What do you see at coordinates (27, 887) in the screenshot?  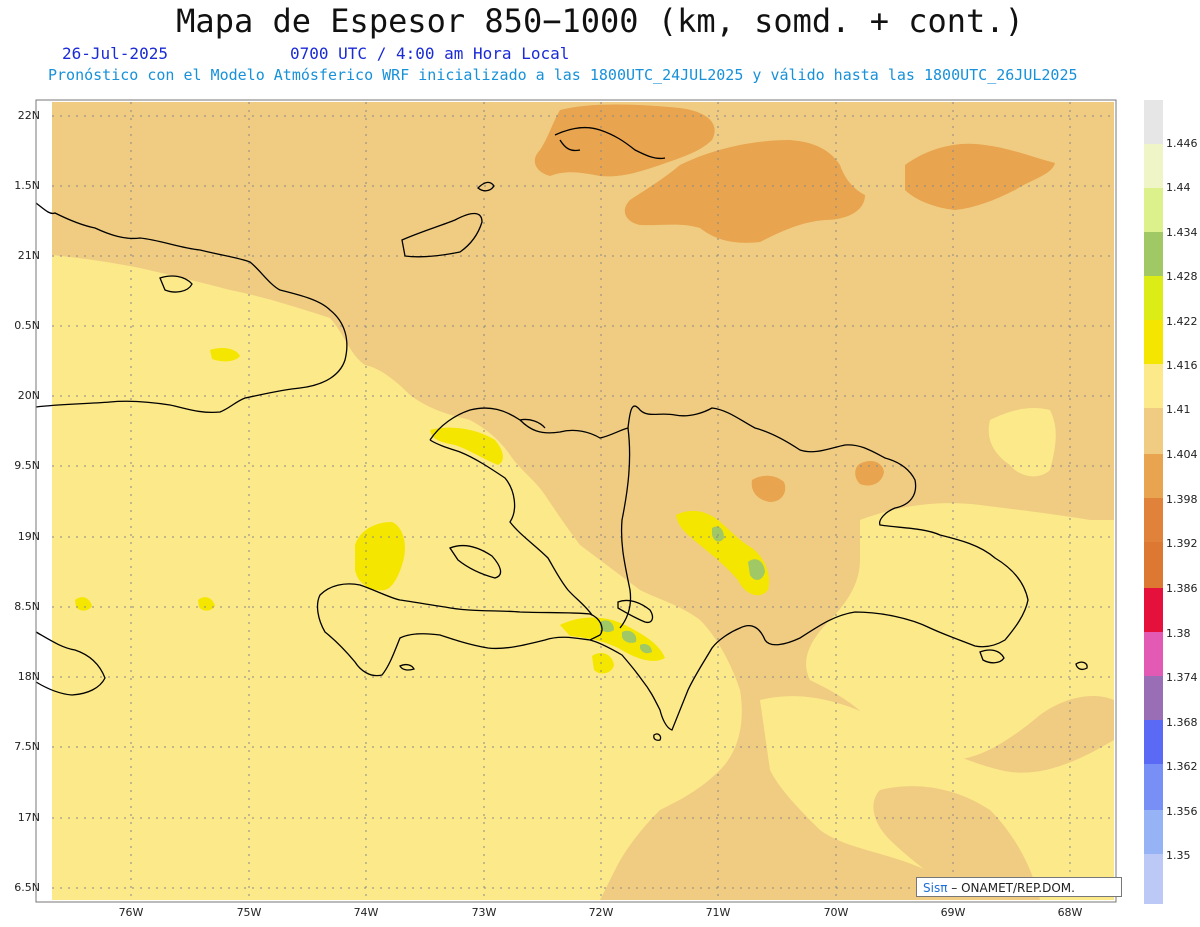 I see `lat-label-16-5n: 6.5N` at bounding box center [27, 887].